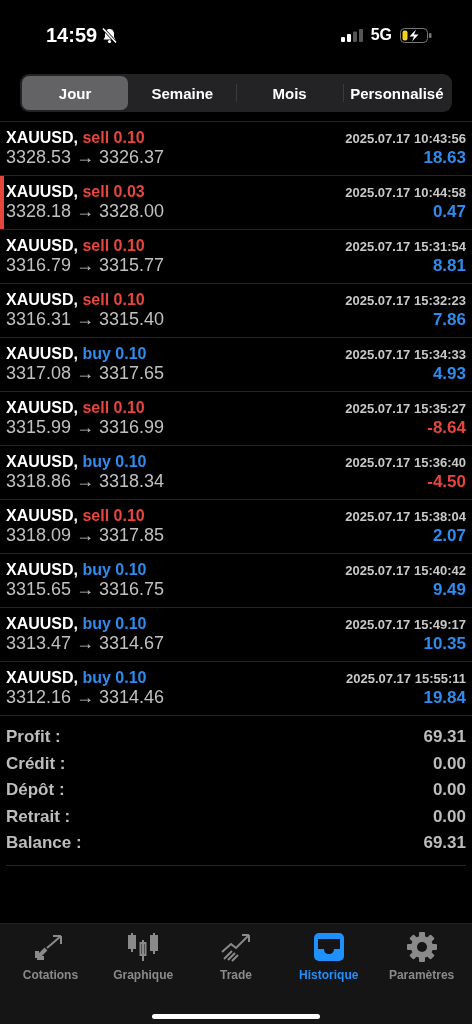 This screenshot has height=1024, width=472. I want to click on trade-profit: 19.84, so click(444, 698).